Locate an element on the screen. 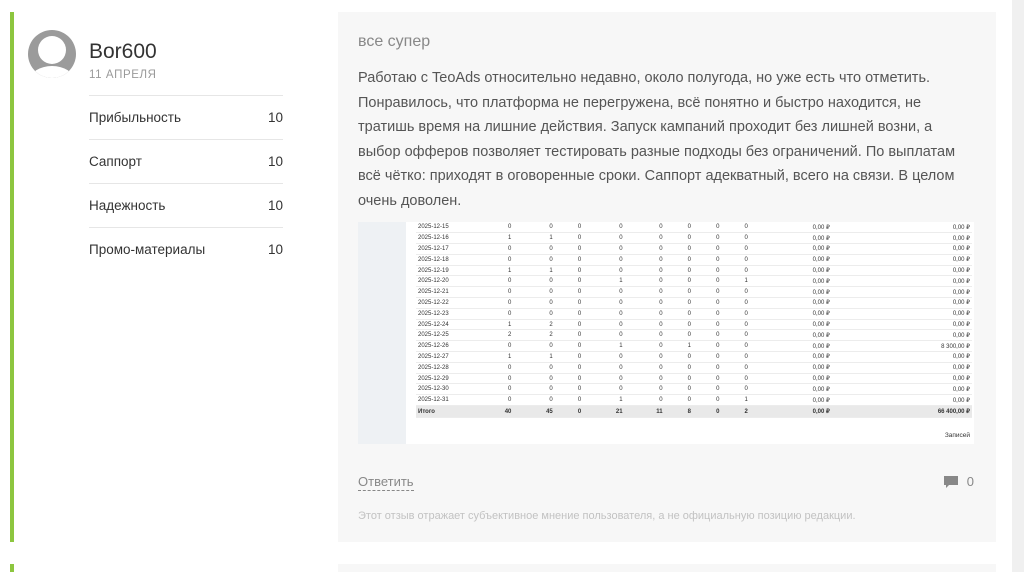 Image resolution: width=1024 pixels, height=572 pixels. table-total-row: Итого 40 45 0 21 11 8 0 2 0,00 ₽66 400,00 ₽ is located at coordinates (694, 412).